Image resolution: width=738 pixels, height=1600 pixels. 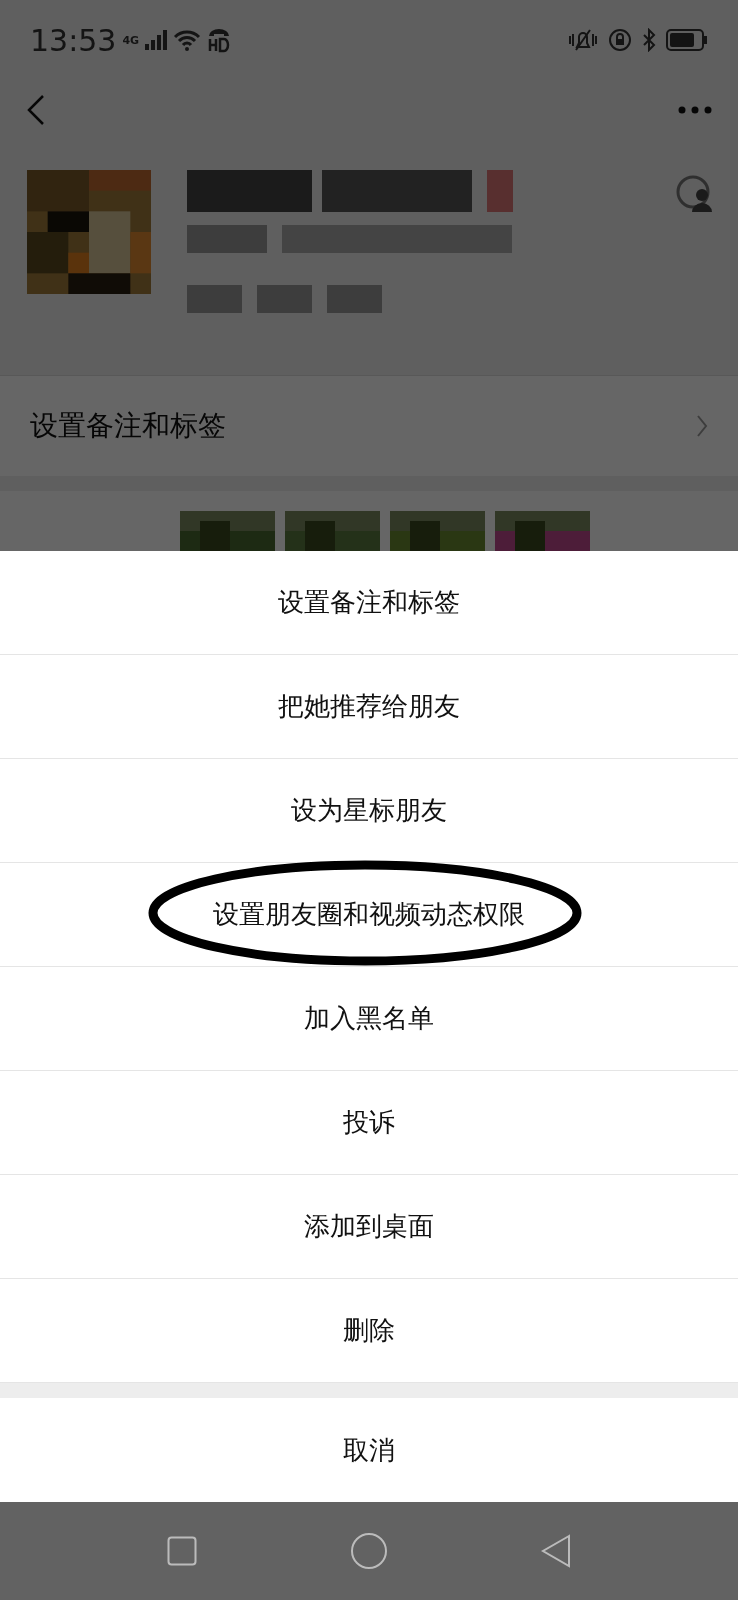 I want to click on recents-icon, so click(x=181, y=1551).